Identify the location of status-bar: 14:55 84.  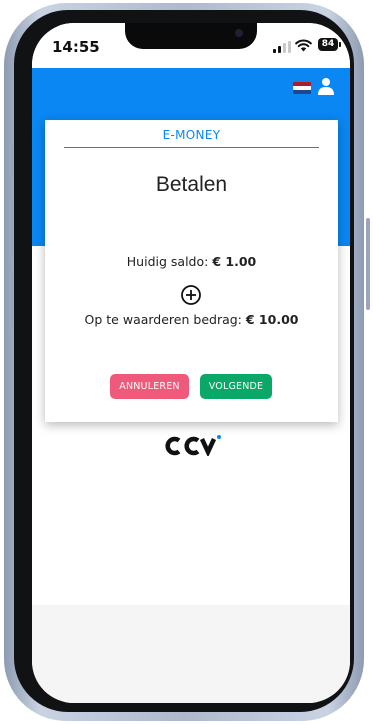
(191, 45).